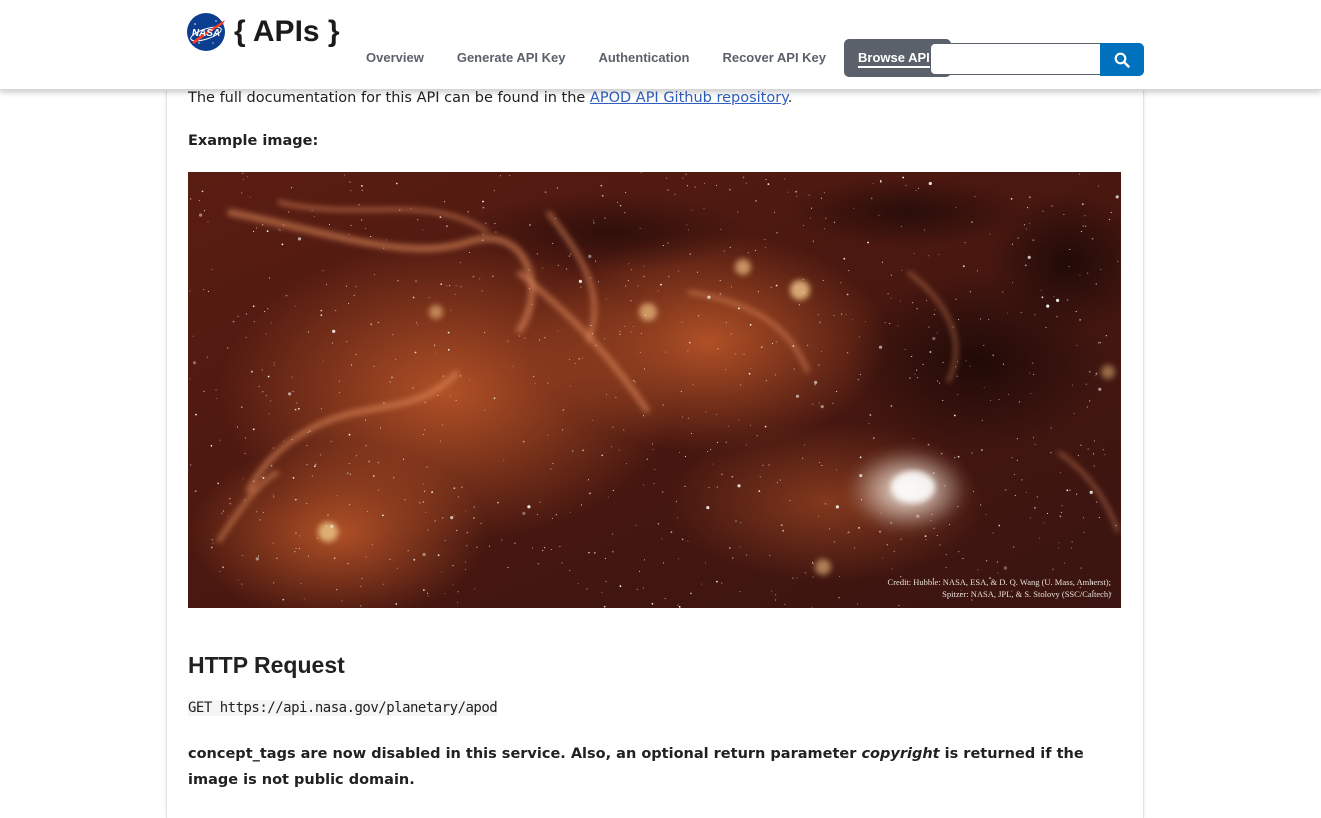 Image resolution: width=1321 pixels, height=818 pixels. I want to click on nav-item-generate-api-key: Generate API Key, so click(511, 58).